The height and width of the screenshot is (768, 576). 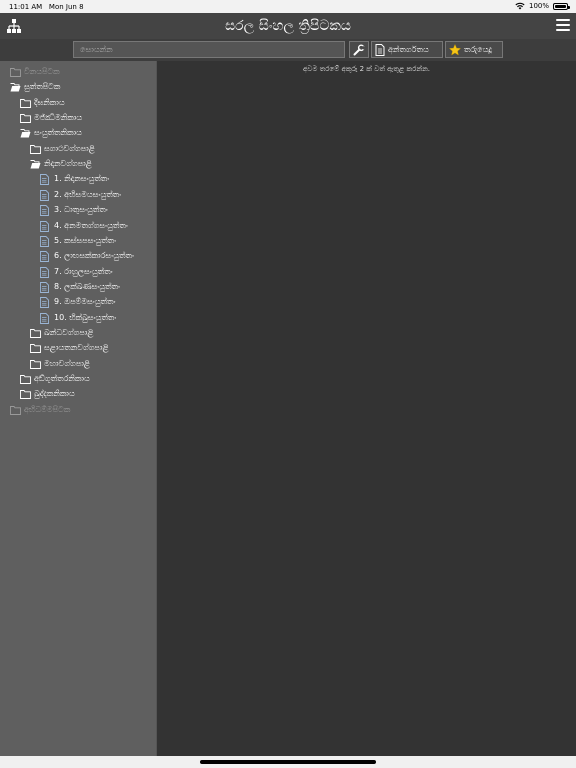 What do you see at coordinates (209, 49) in the screenshot?
I see `search-input: සොයන්න` at bounding box center [209, 49].